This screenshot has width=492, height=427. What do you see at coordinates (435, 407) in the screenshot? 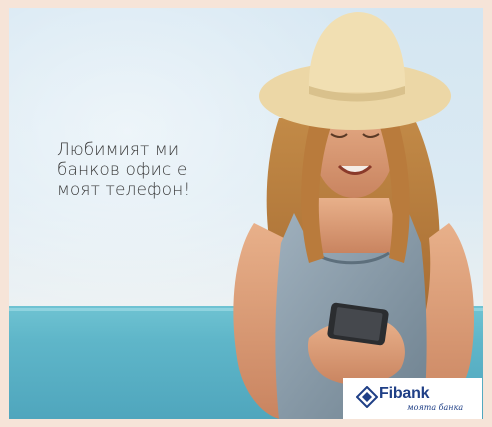
I see `brand-tagline: моята банка` at bounding box center [435, 407].